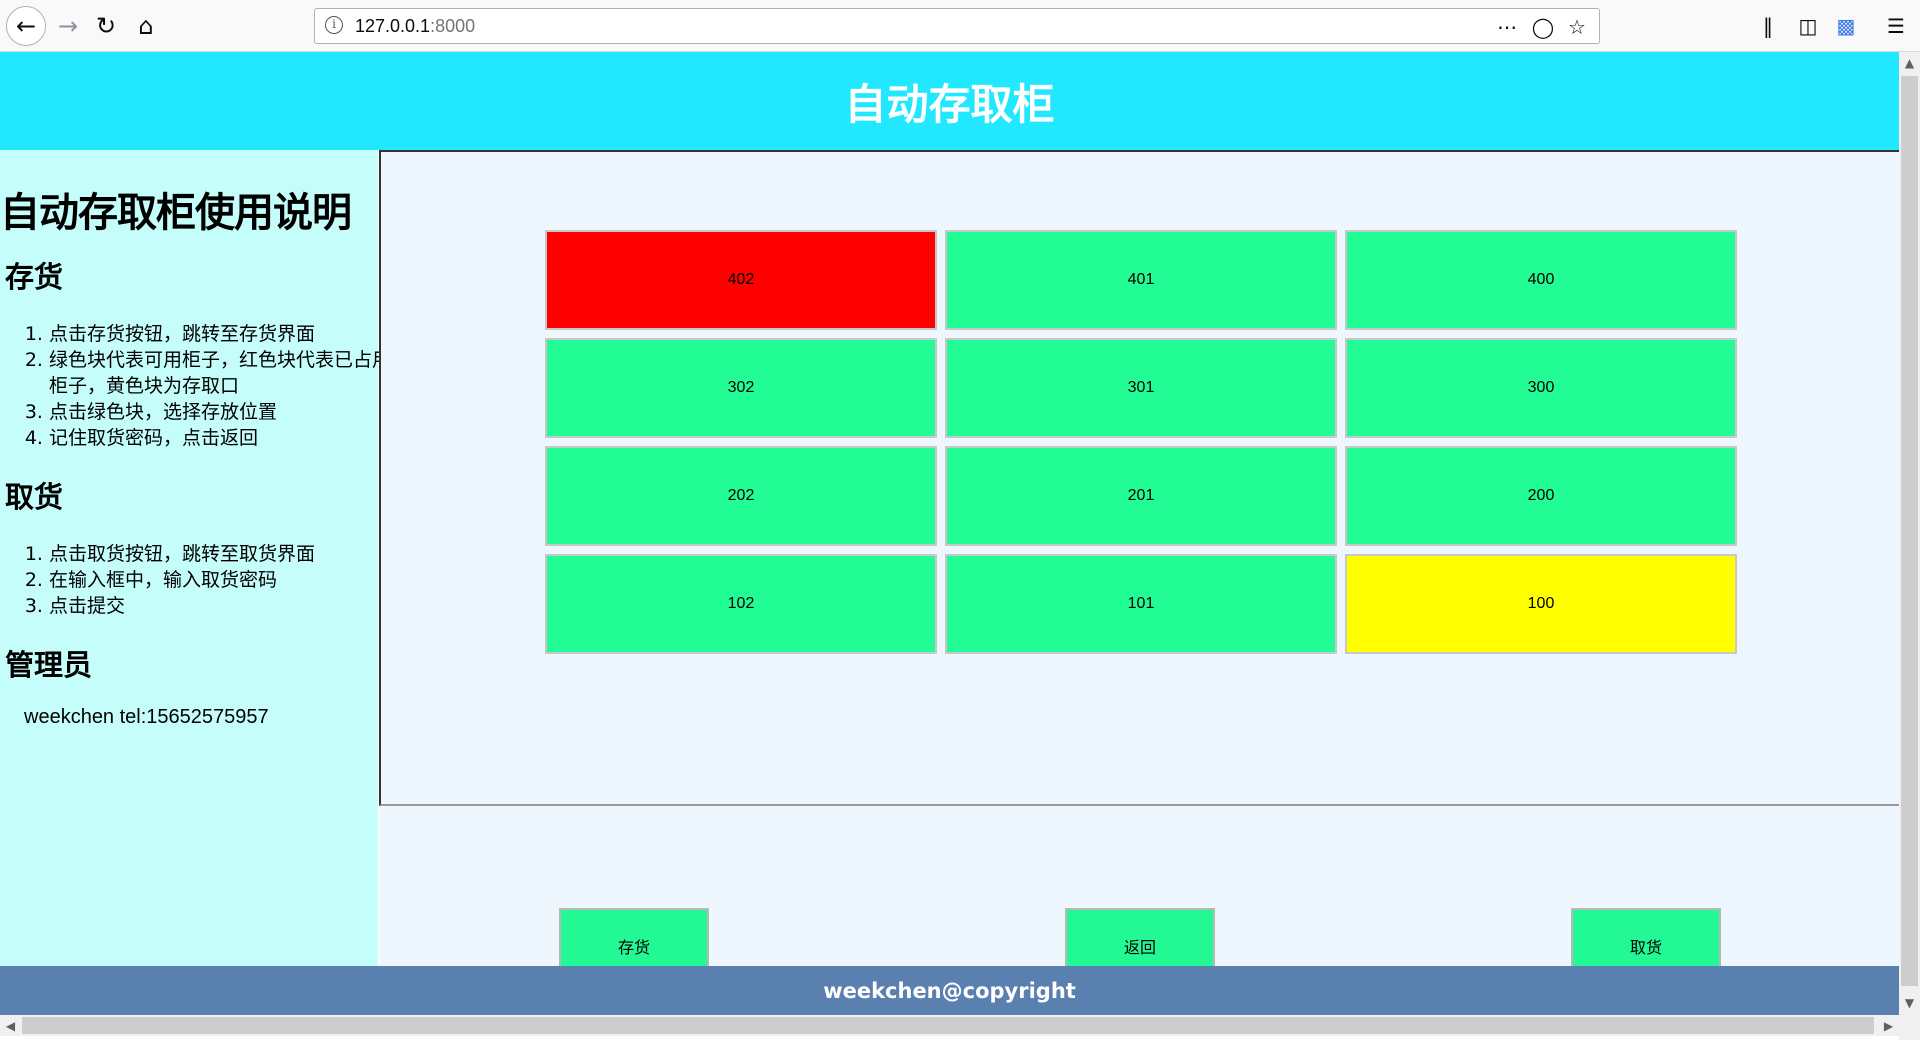  Describe the element at coordinates (224, 554) in the screenshot. I see `list-item: 点击取货按钮，跳转至取货界面` at that location.